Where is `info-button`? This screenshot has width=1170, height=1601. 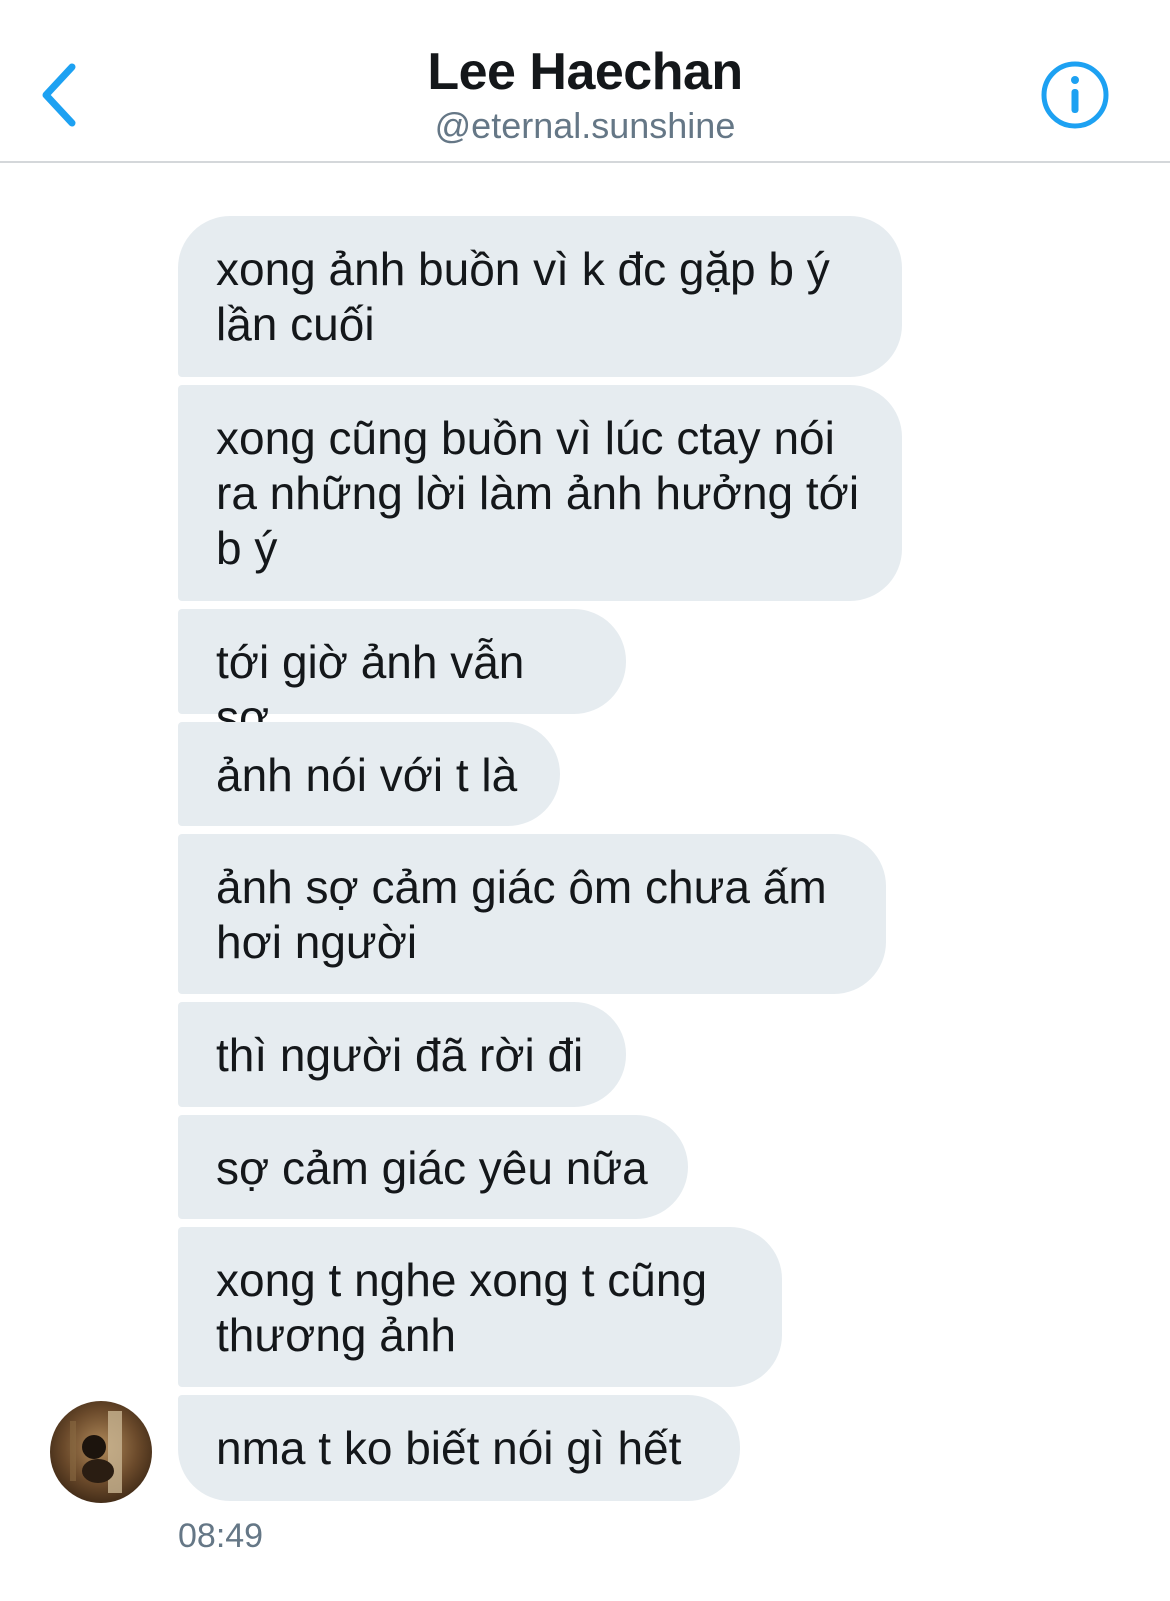
info-button is located at coordinates (1075, 95).